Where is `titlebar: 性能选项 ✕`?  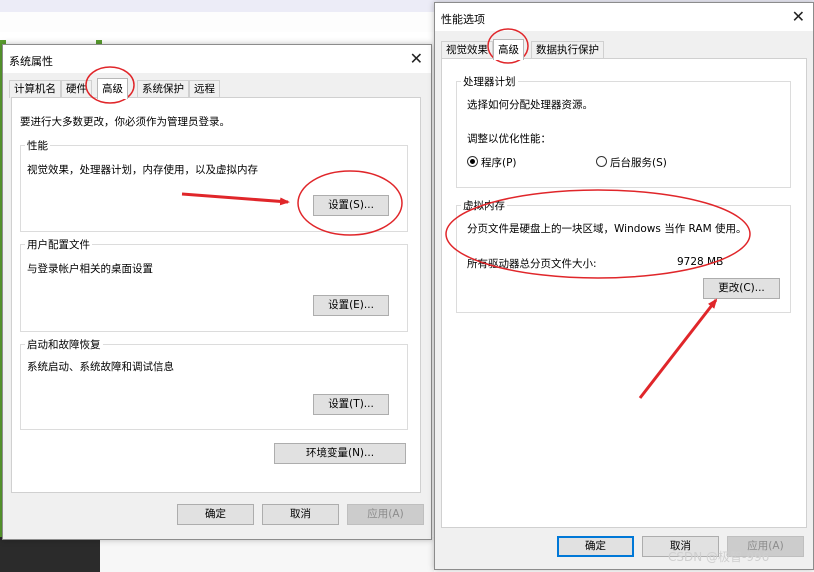
titlebar: 性能选项 ✕ is located at coordinates (624, 17).